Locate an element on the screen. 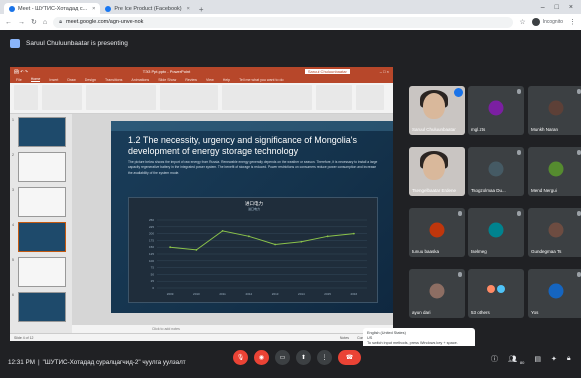 This screenshot has height=378, width=581. url-text: meet.google.com/agn-unve-nok is located at coordinates (105, 22).